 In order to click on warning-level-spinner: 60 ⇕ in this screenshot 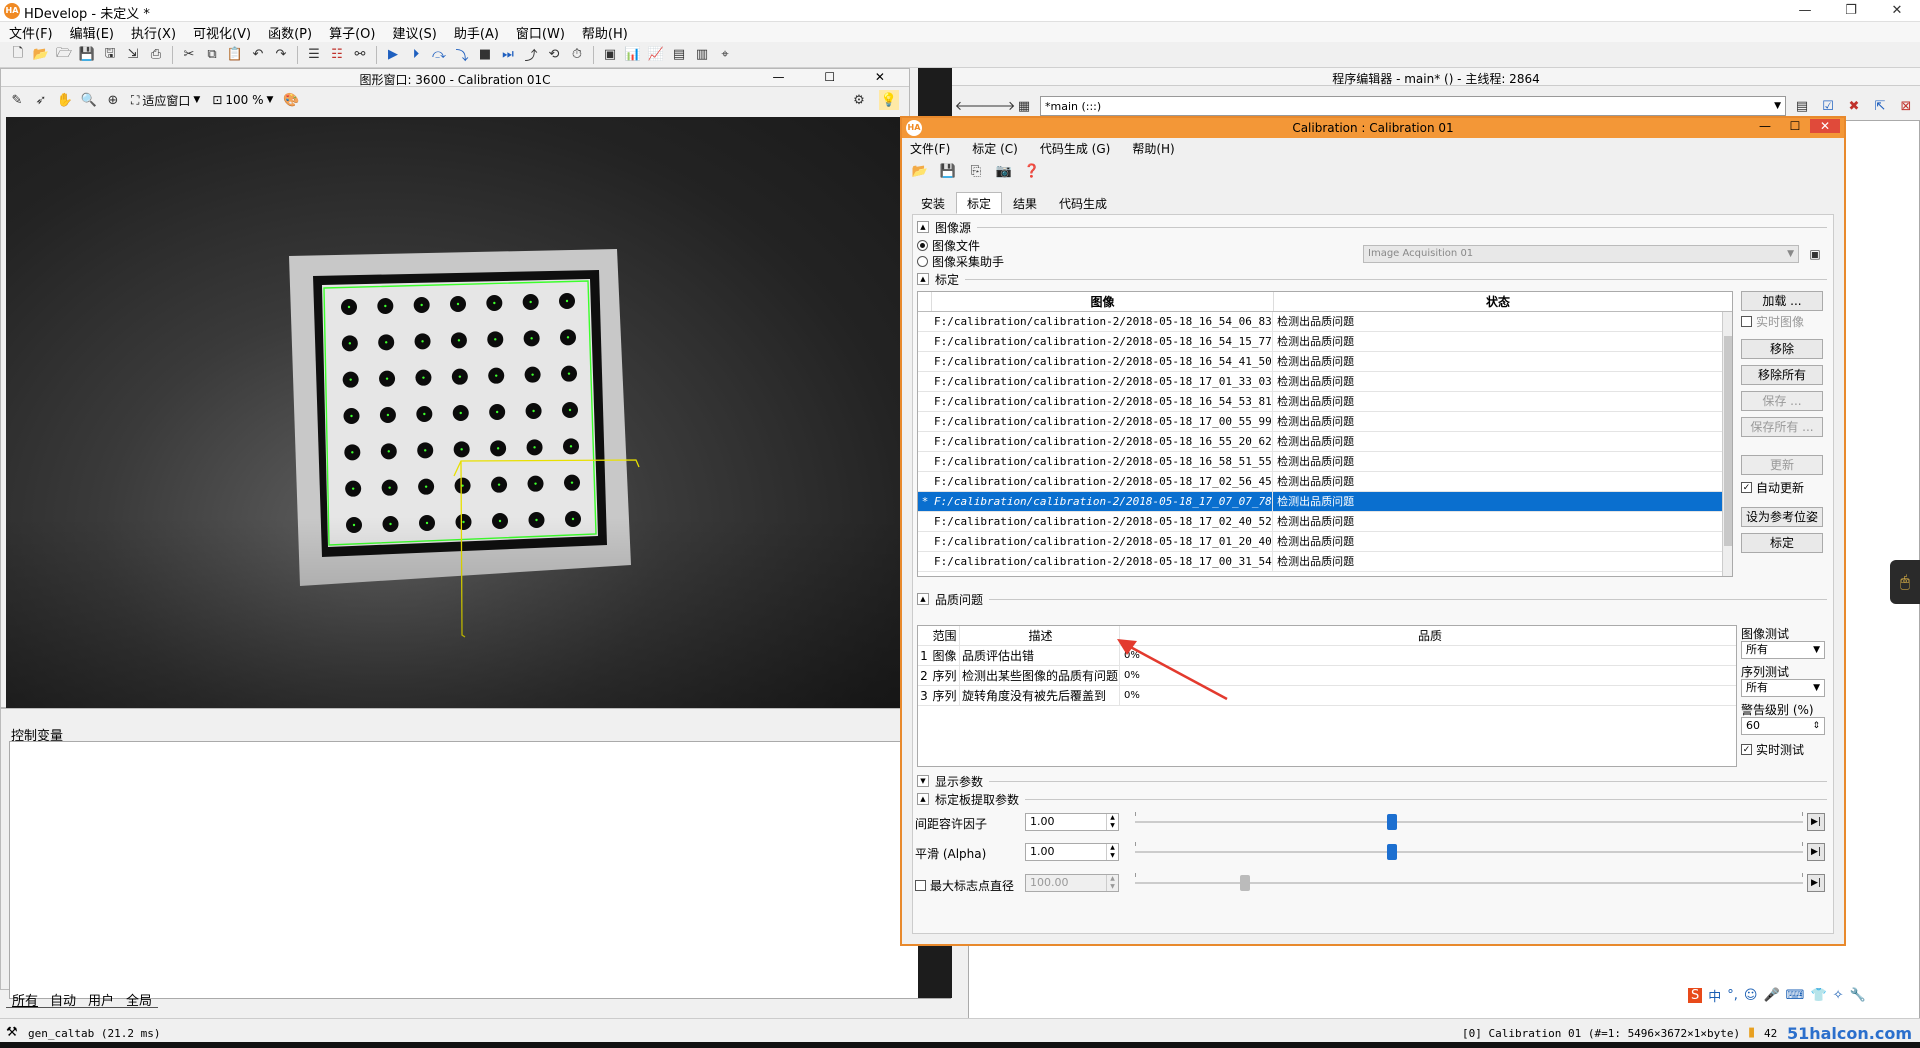, I will do `click(1783, 726)`.